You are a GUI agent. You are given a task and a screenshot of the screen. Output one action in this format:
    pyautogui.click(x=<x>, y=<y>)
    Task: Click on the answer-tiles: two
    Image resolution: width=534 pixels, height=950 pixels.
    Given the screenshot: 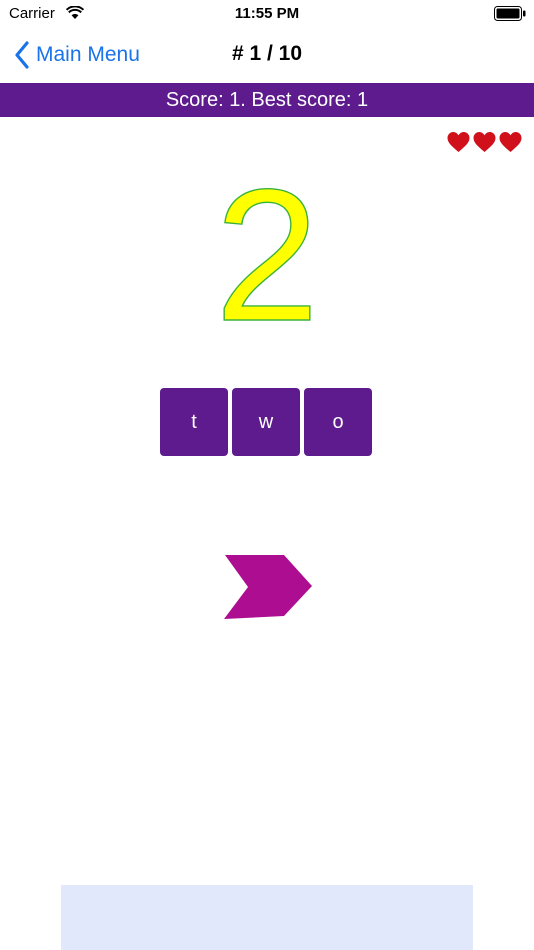 What is the action you would take?
    pyautogui.click(x=266, y=422)
    